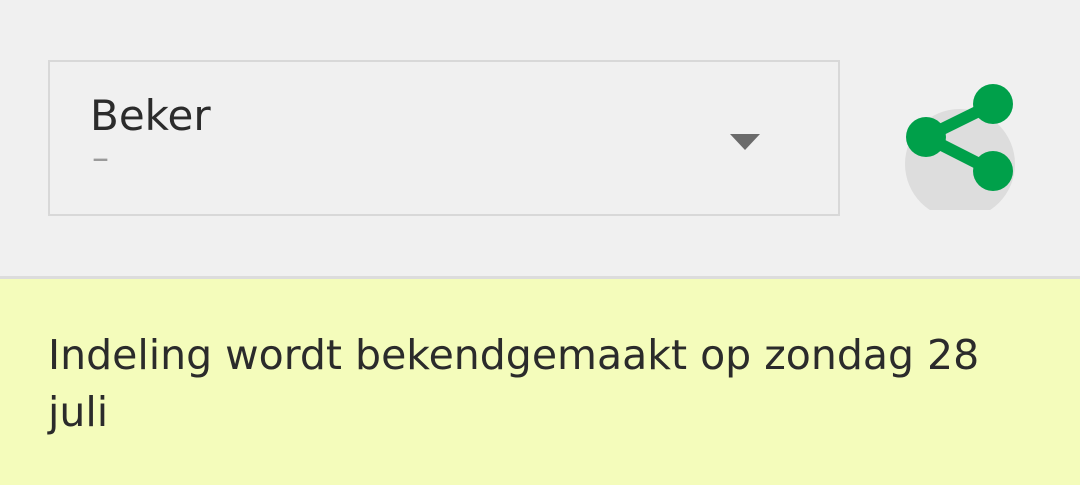  I want to click on share-icon, so click(960, 147).